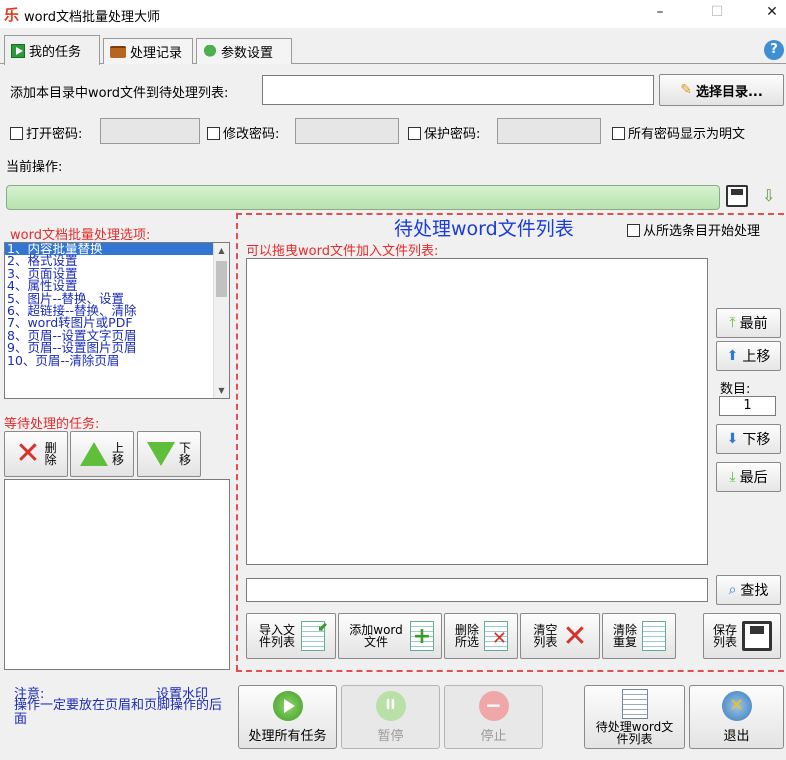 This screenshot has height=760, width=786. I want to click on to-top-icon: ⤒, so click(732, 323).